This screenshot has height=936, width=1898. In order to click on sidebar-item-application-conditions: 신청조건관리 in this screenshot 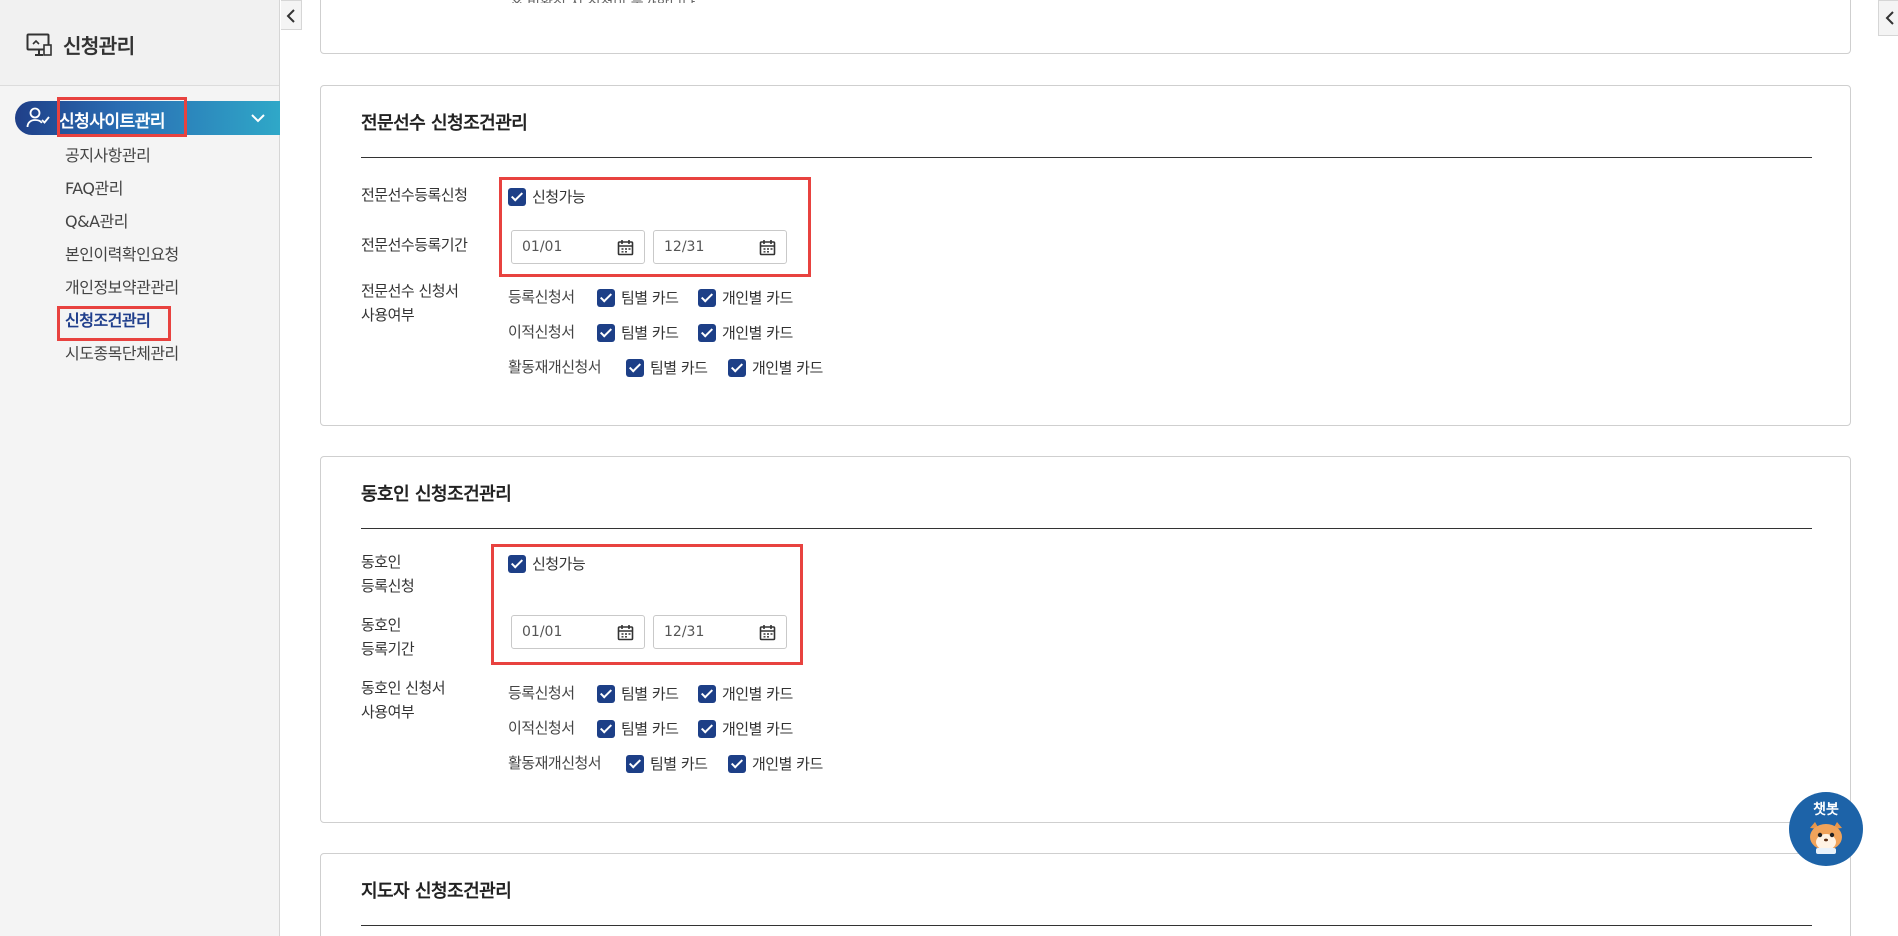, I will do `click(122, 326)`.